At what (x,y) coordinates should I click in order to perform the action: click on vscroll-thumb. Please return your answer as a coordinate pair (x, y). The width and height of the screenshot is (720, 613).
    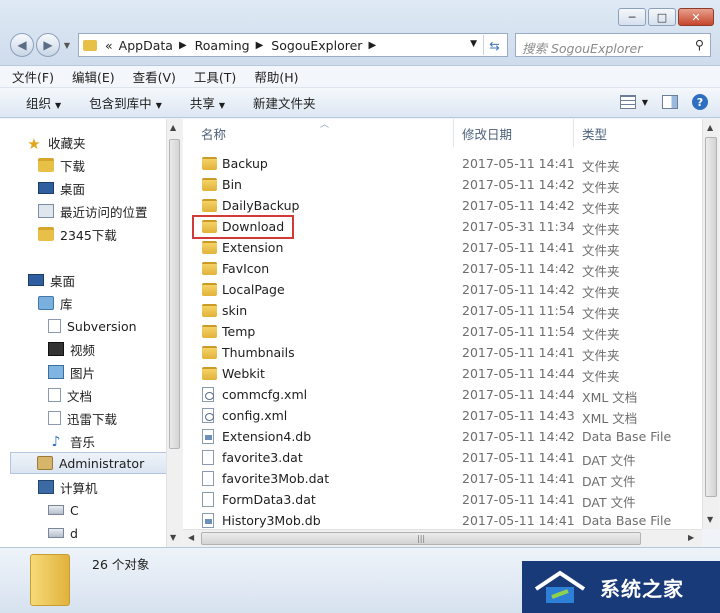
    Looking at the image, I should click on (711, 317).